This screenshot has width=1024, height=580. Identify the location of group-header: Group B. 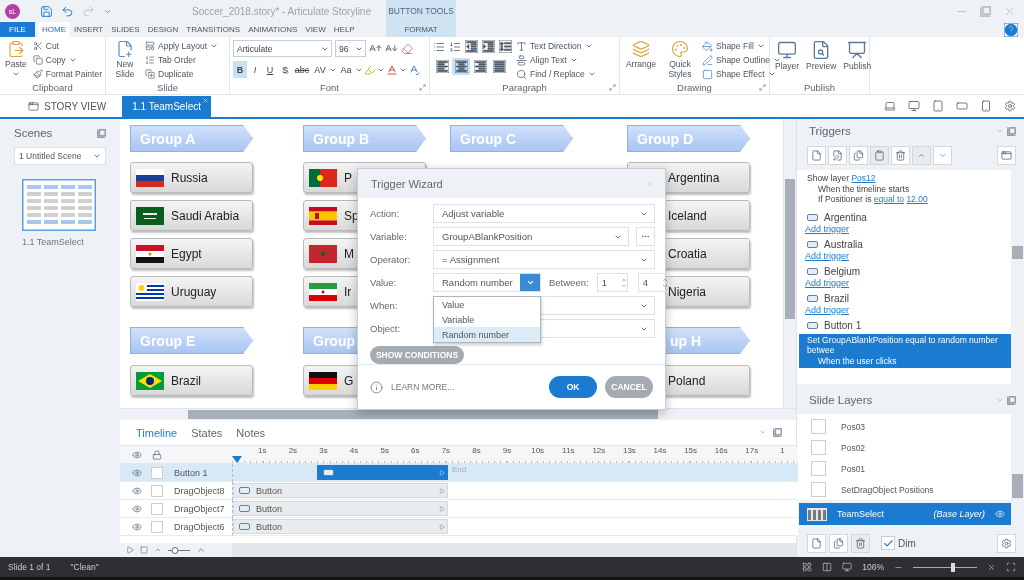
(364, 138).